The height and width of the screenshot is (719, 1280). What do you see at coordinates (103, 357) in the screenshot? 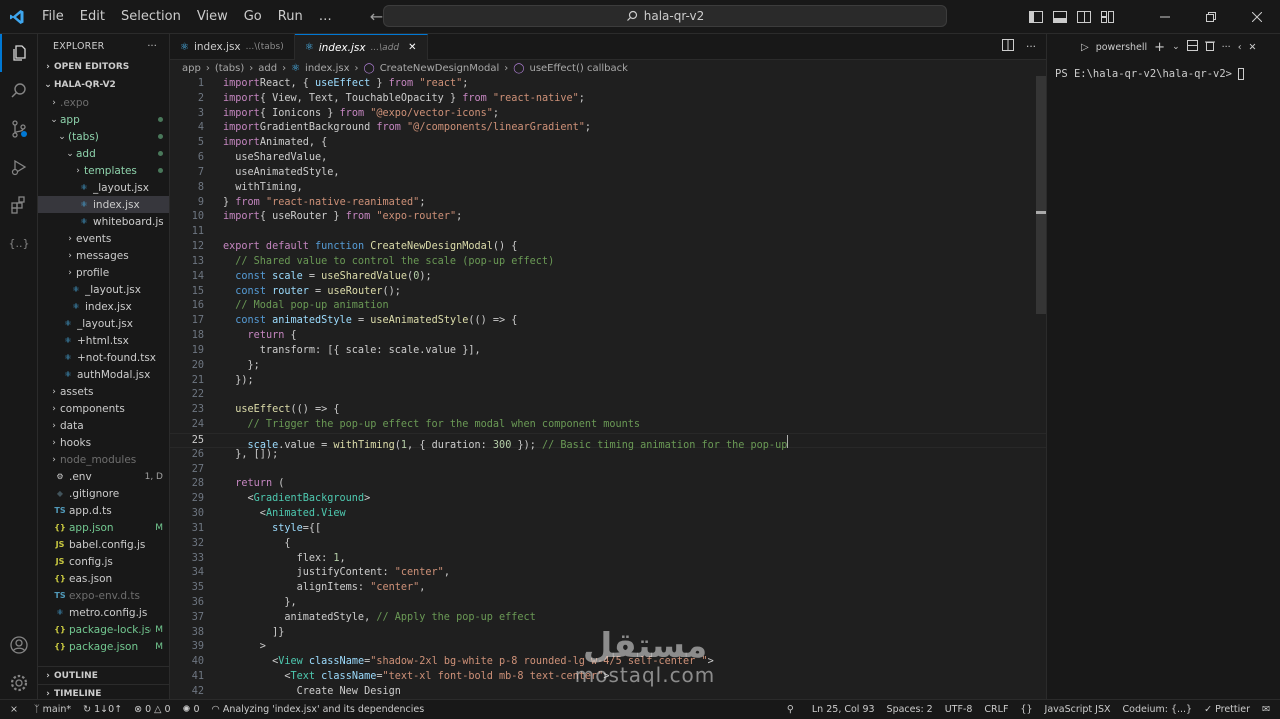
I see `tree-item: ⚛ +not-found.tsx` at bounding box center [103, 357].